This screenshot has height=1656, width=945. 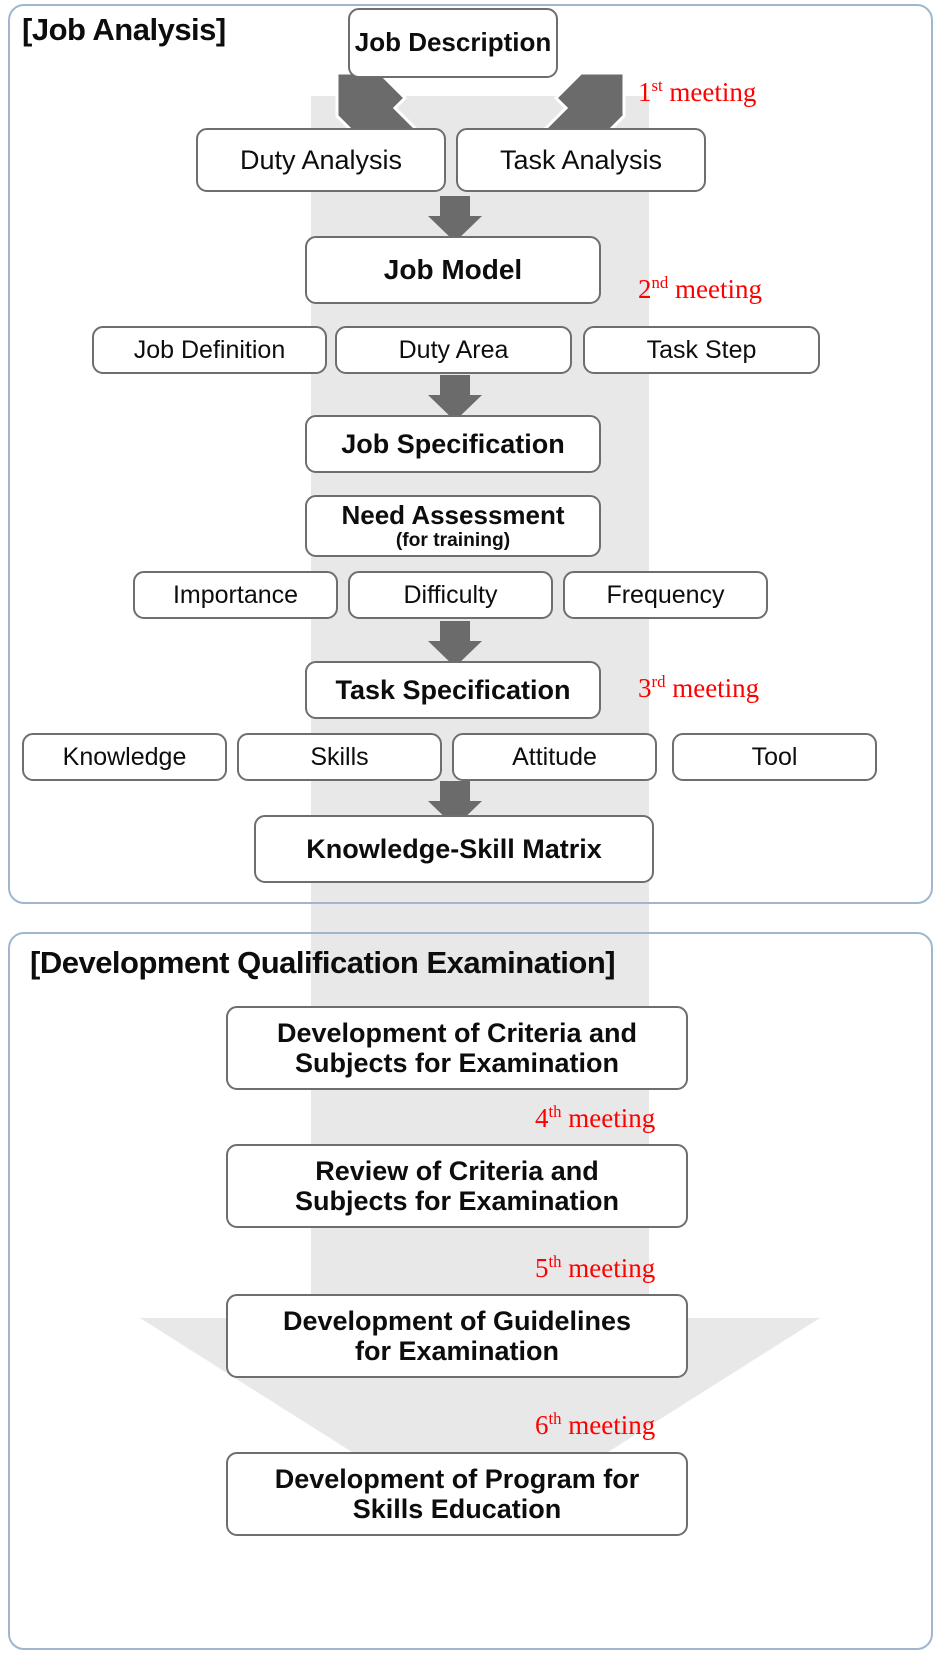 What do you see at coordinates (555, 1261) in the screenshot?
I see `meeting-5-suffix: th` at bounding box center [555, 1261].